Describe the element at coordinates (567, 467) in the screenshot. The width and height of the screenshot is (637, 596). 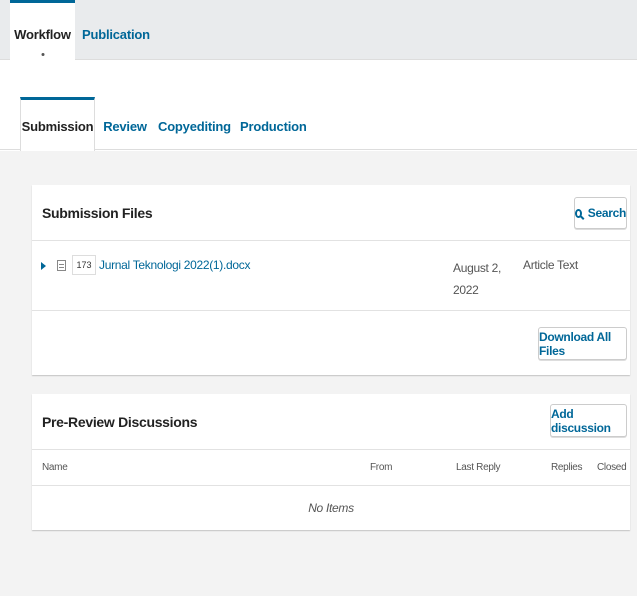
I see `column-replies: Replies` at that location.